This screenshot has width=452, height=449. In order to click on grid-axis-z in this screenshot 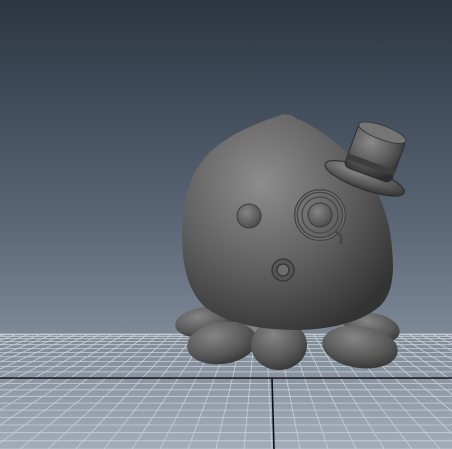, I will do `click(273, 413)`.